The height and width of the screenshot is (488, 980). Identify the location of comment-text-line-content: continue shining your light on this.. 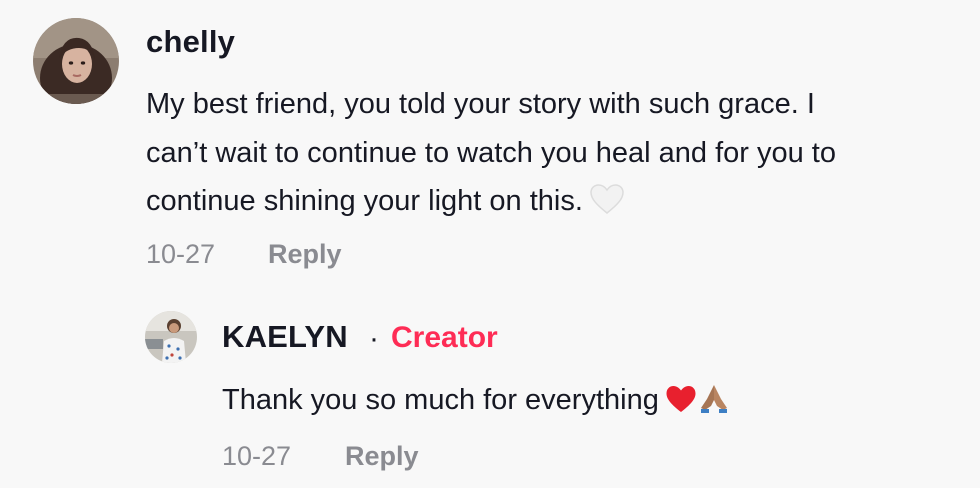
(364, 201).